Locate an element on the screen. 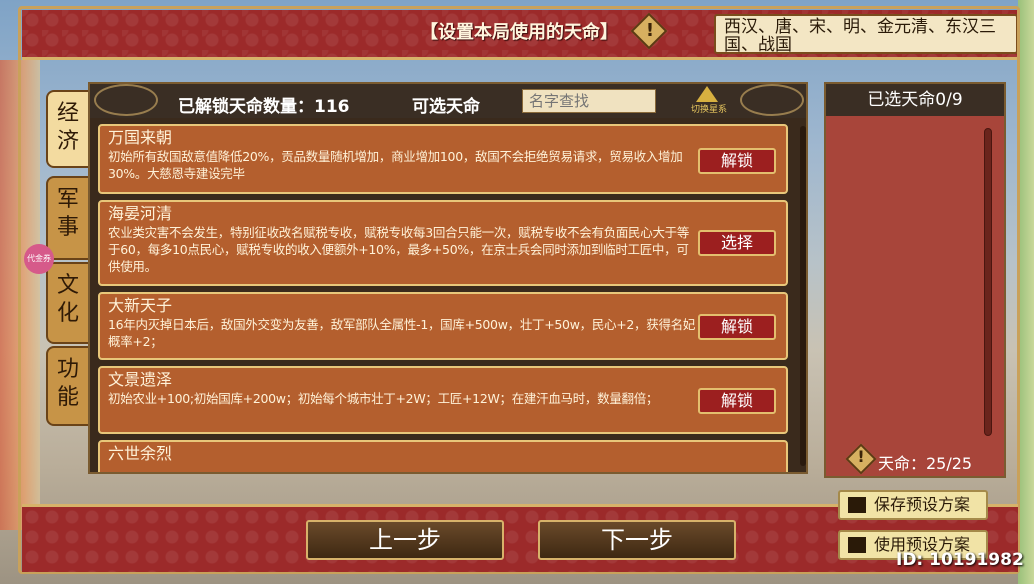 The height and width of the screenshot is (584, 1034). tianming-count: 天命：25/25 is located at coordinates (925, 463).